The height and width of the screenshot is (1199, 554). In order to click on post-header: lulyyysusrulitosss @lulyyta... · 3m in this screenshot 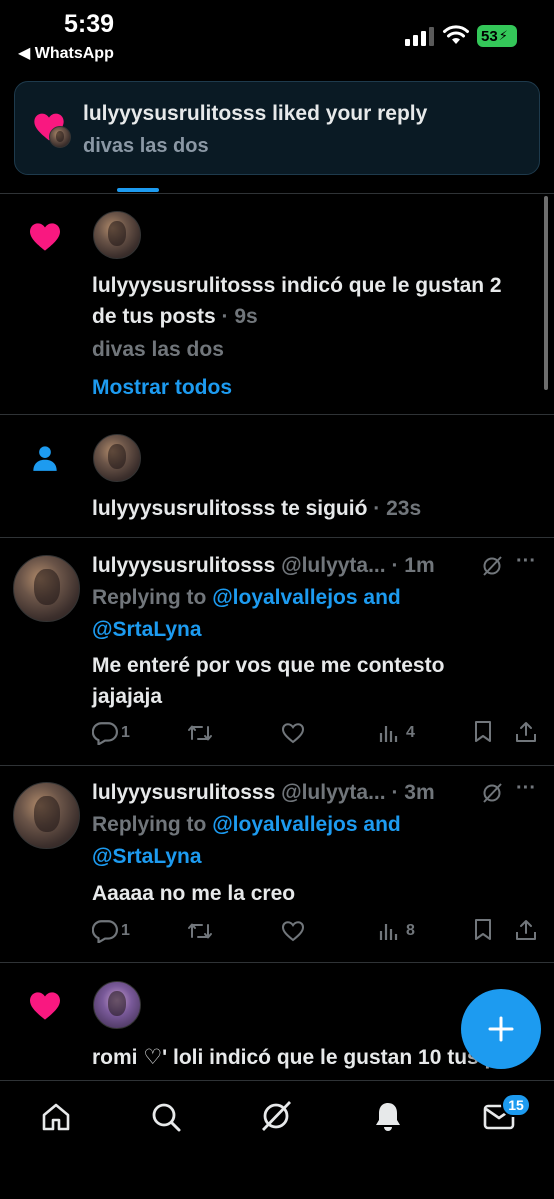, I will do `click(263, 792)`.